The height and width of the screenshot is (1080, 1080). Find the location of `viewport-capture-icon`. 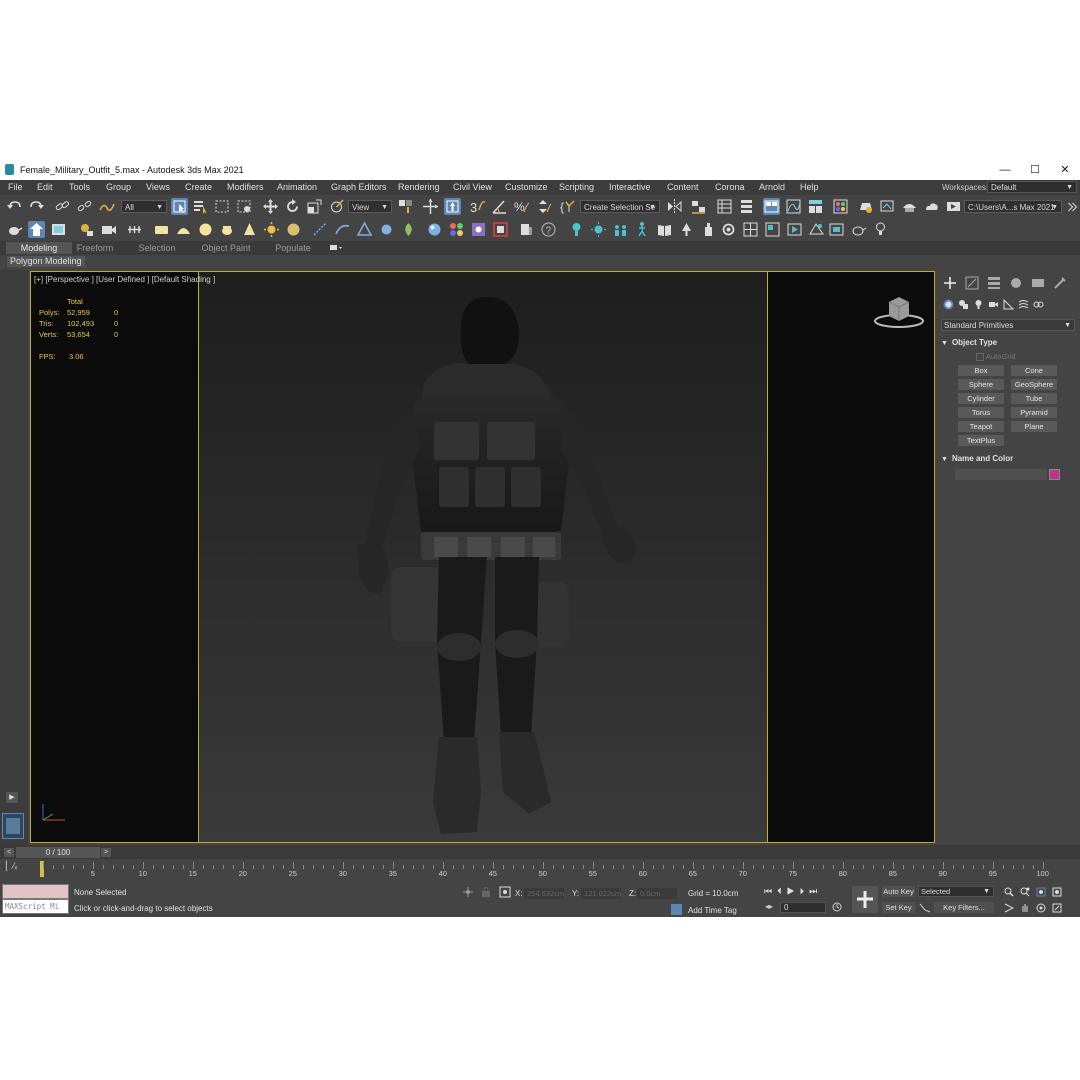

viewport-capture-icon is located at coordinates (58, 229).